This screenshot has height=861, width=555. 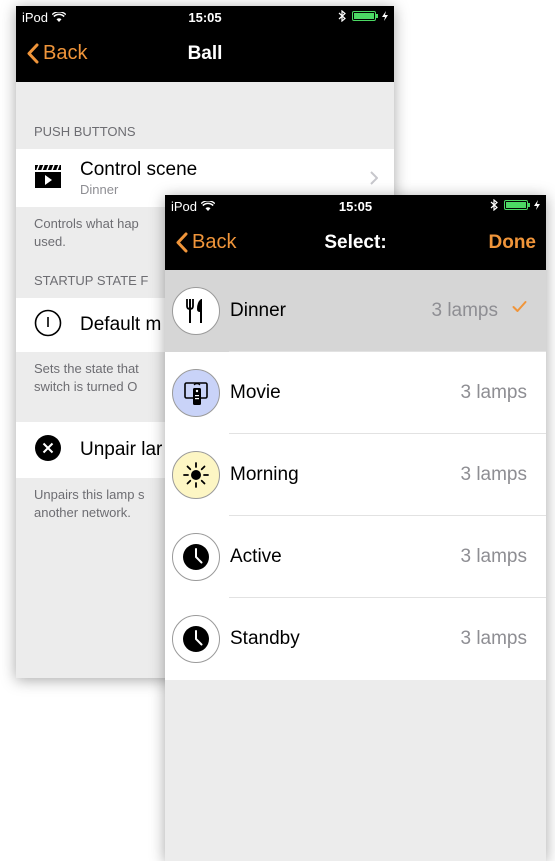 What do you see at coordinates (48, 450) in the screenshot?
I see `close-circle-icon` at bounding box center [48, 450].